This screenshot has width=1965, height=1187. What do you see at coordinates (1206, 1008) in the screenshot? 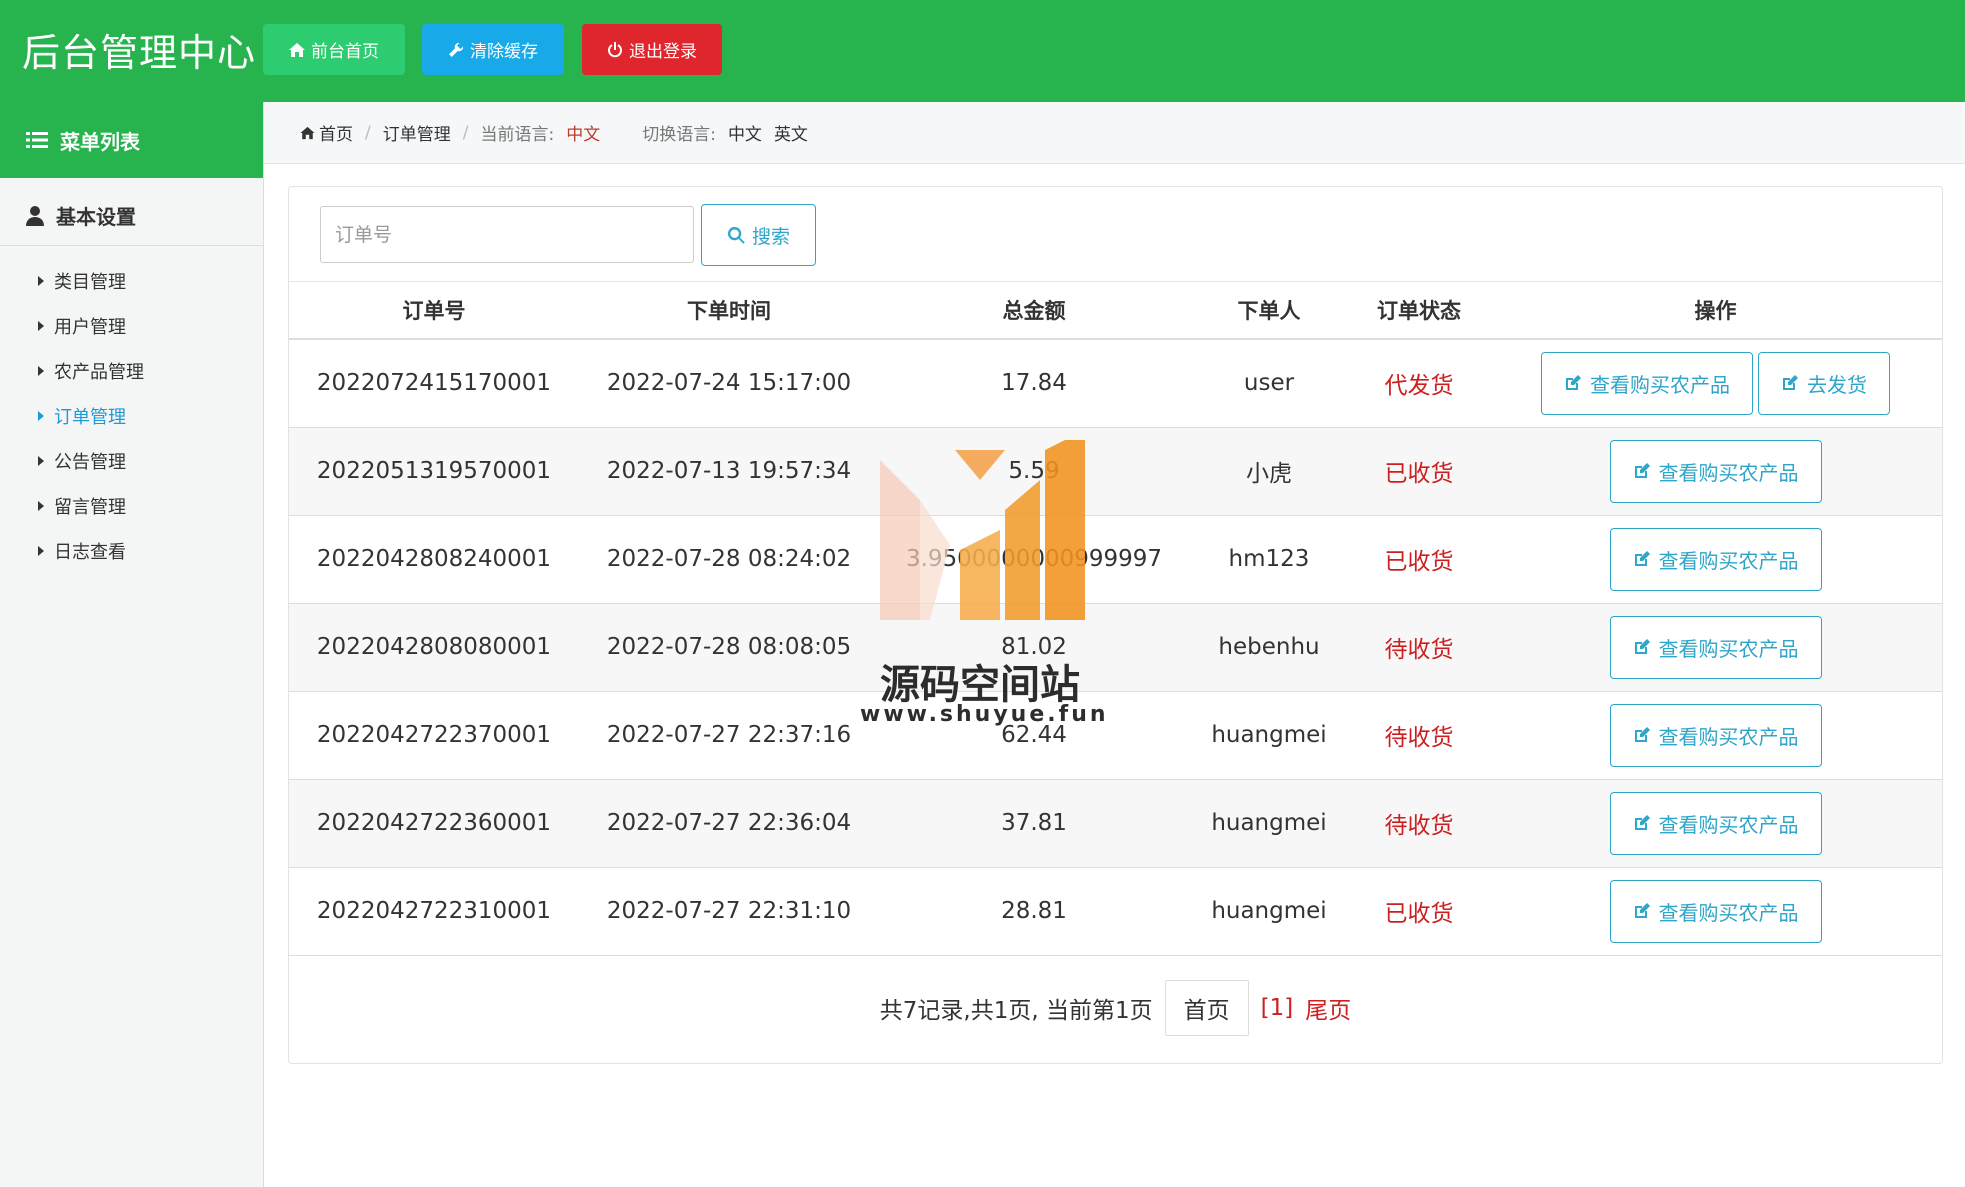
I see `first-page-button: 首页` at bounding box center [1206, 1008].